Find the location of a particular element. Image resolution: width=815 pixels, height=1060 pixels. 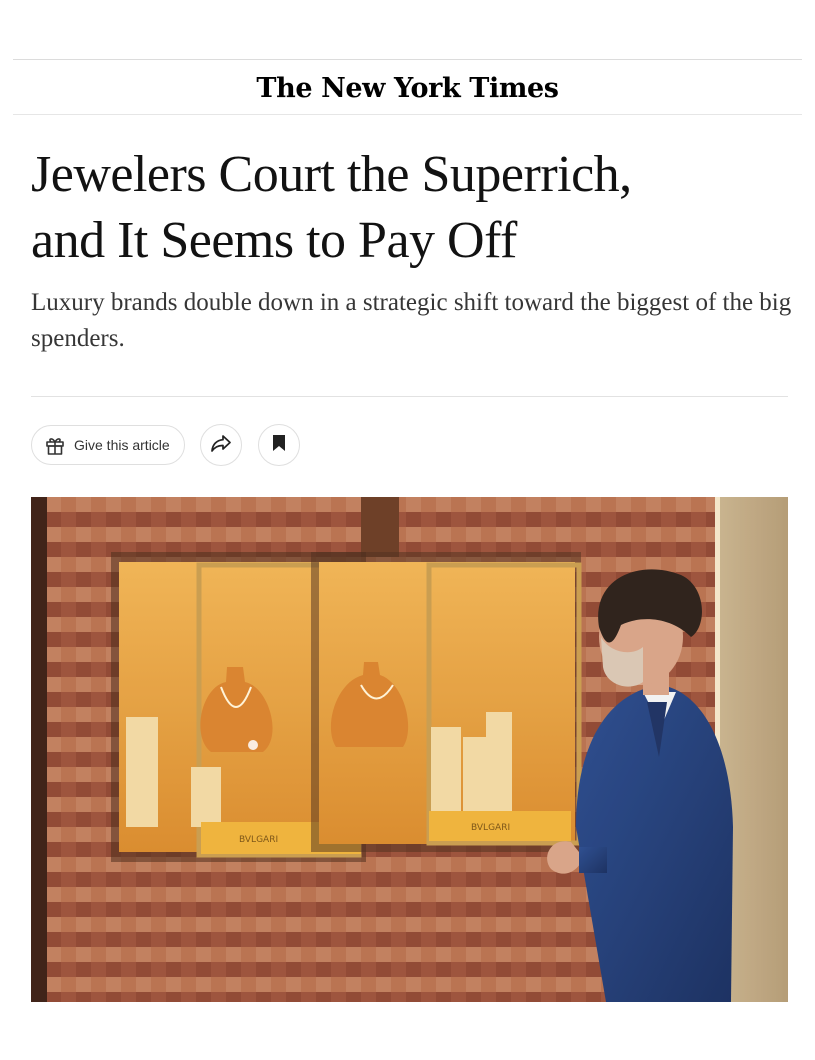

share-toolbar: Give this article is located at coordinates (165, 445).